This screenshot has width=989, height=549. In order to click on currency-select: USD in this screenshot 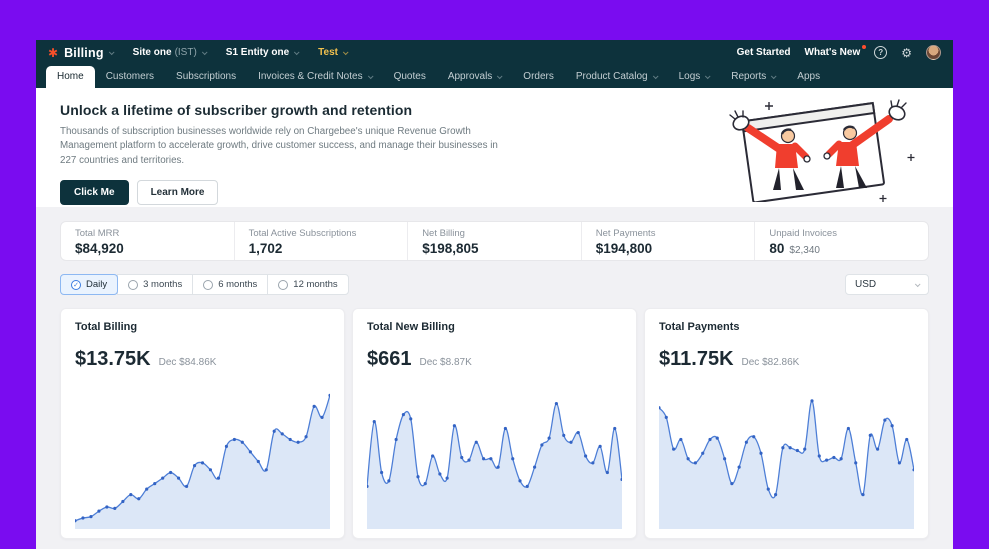, I will do `click(887, 284)`.